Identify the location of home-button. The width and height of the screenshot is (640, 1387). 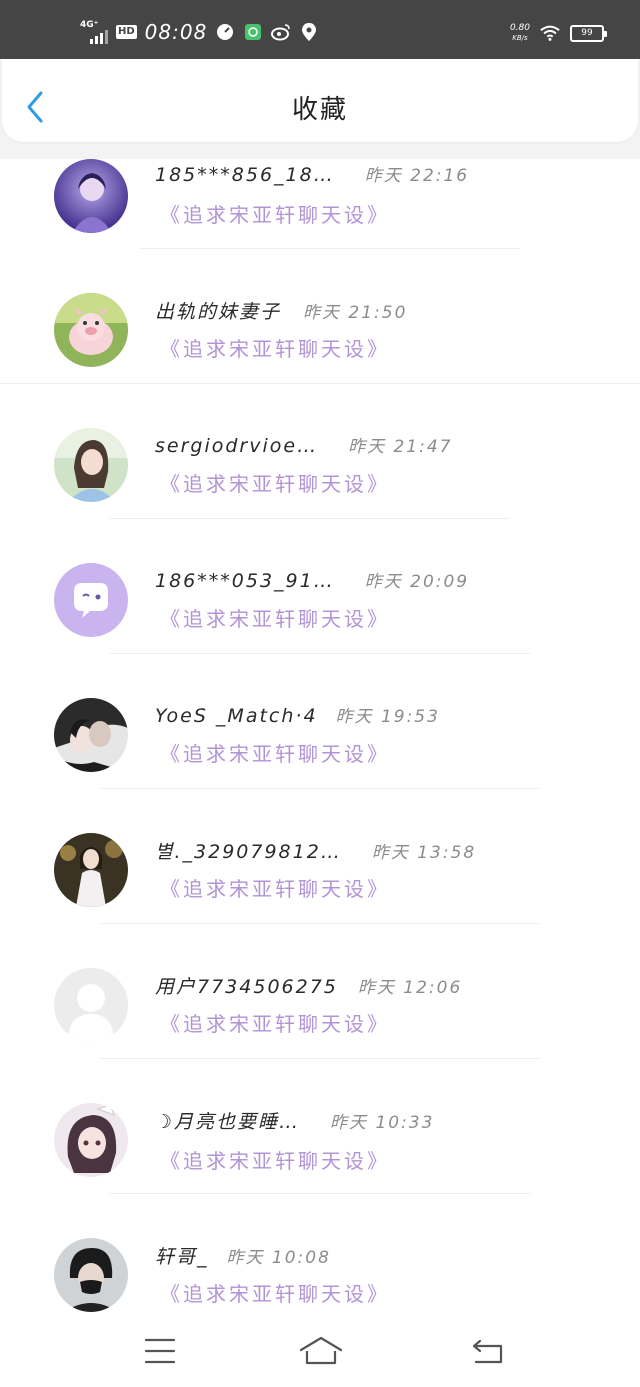
(321, 1351).